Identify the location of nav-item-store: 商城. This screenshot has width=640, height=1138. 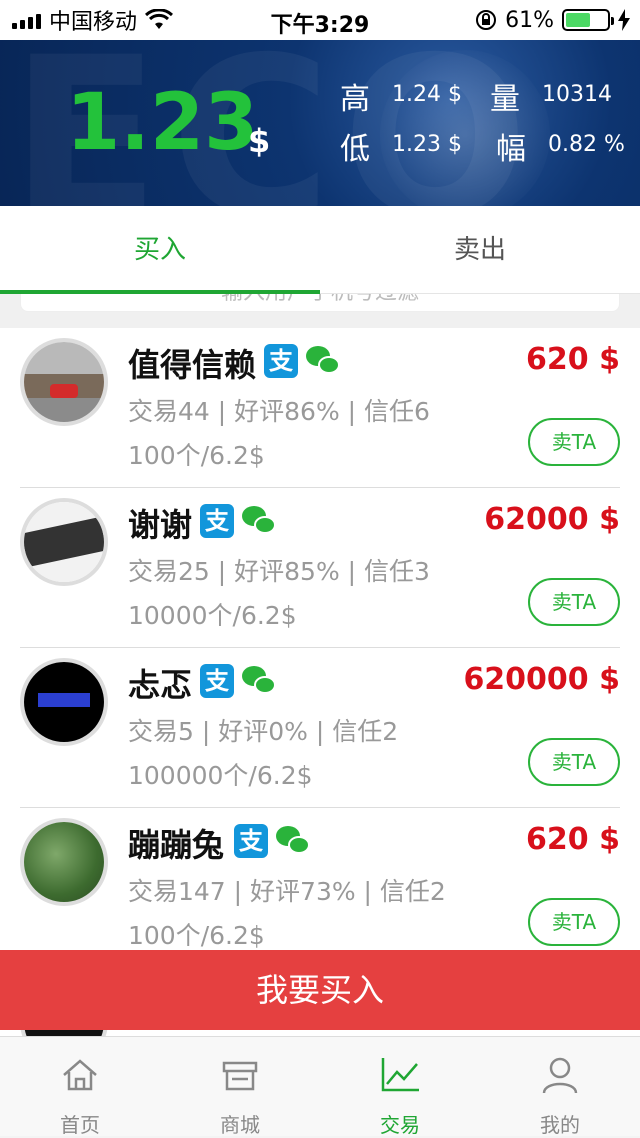
(240, 1087).